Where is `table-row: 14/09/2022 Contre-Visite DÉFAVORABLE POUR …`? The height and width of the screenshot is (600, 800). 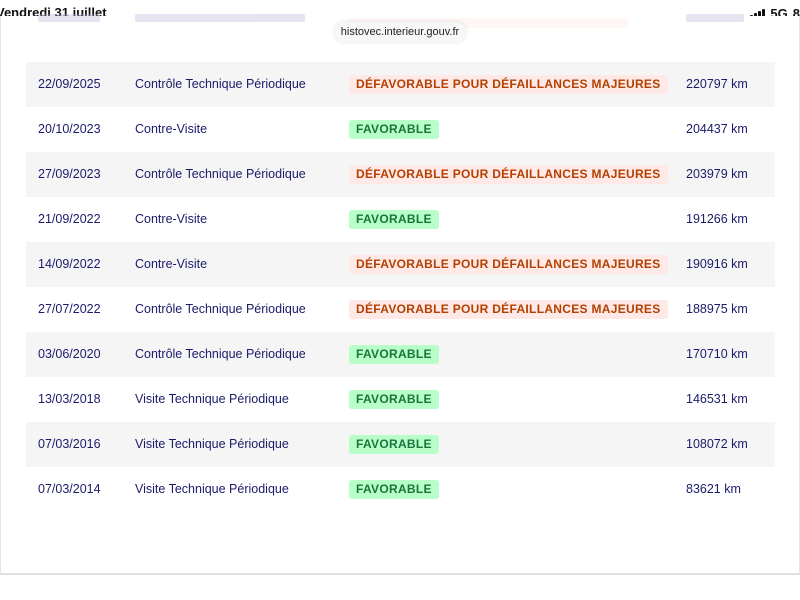 table-row: 14/09/2022 Contre-Visite DÉFAVORABLE POUR … is located at coordinates (400, 264).